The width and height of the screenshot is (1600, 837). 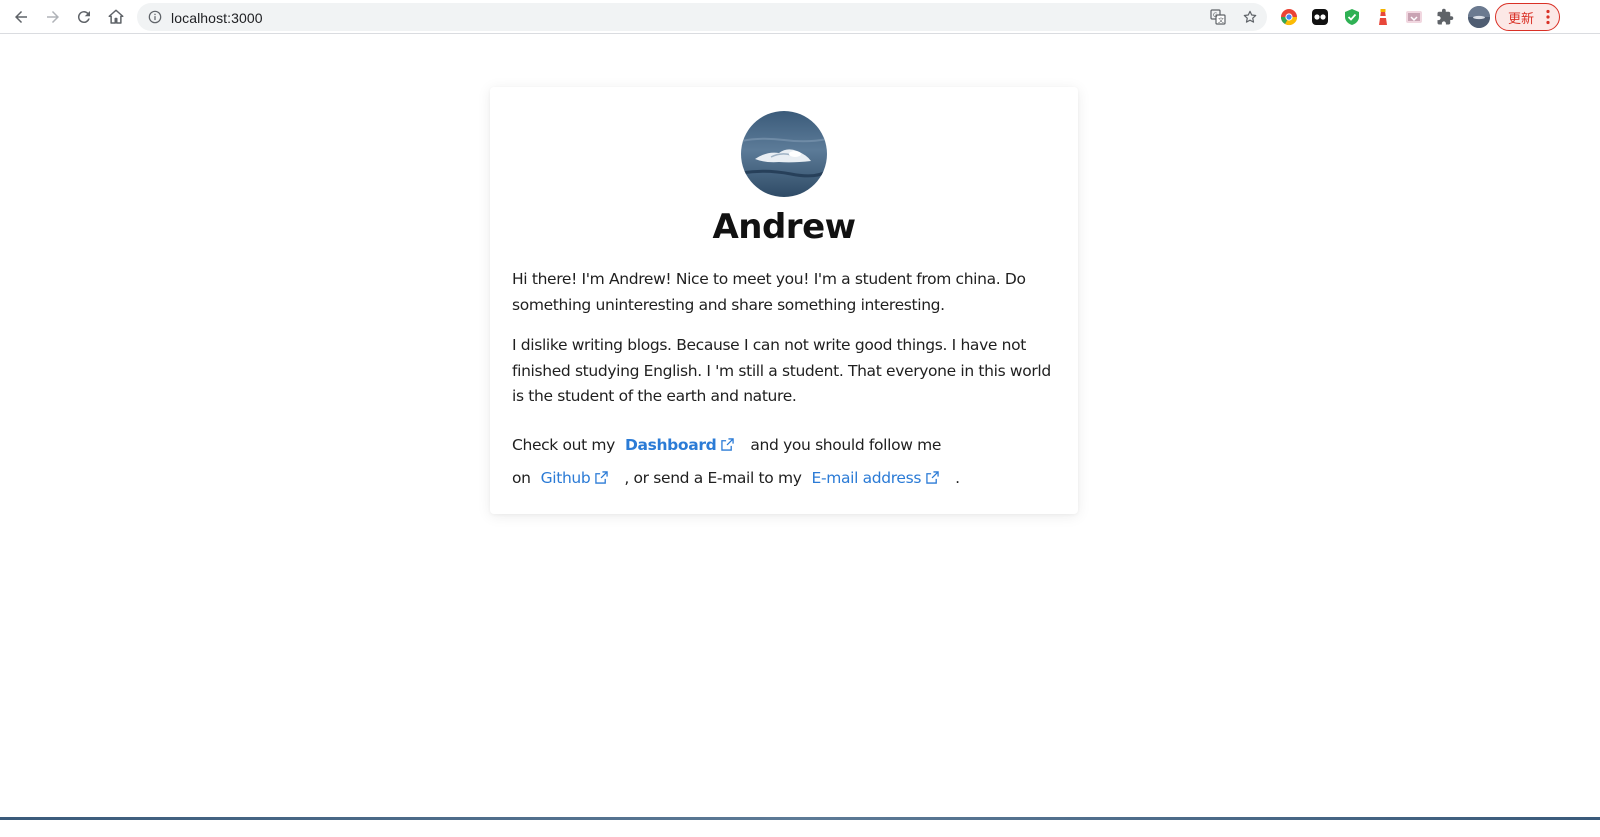 I want to click on reload-icon, so click(x=83, y=17).